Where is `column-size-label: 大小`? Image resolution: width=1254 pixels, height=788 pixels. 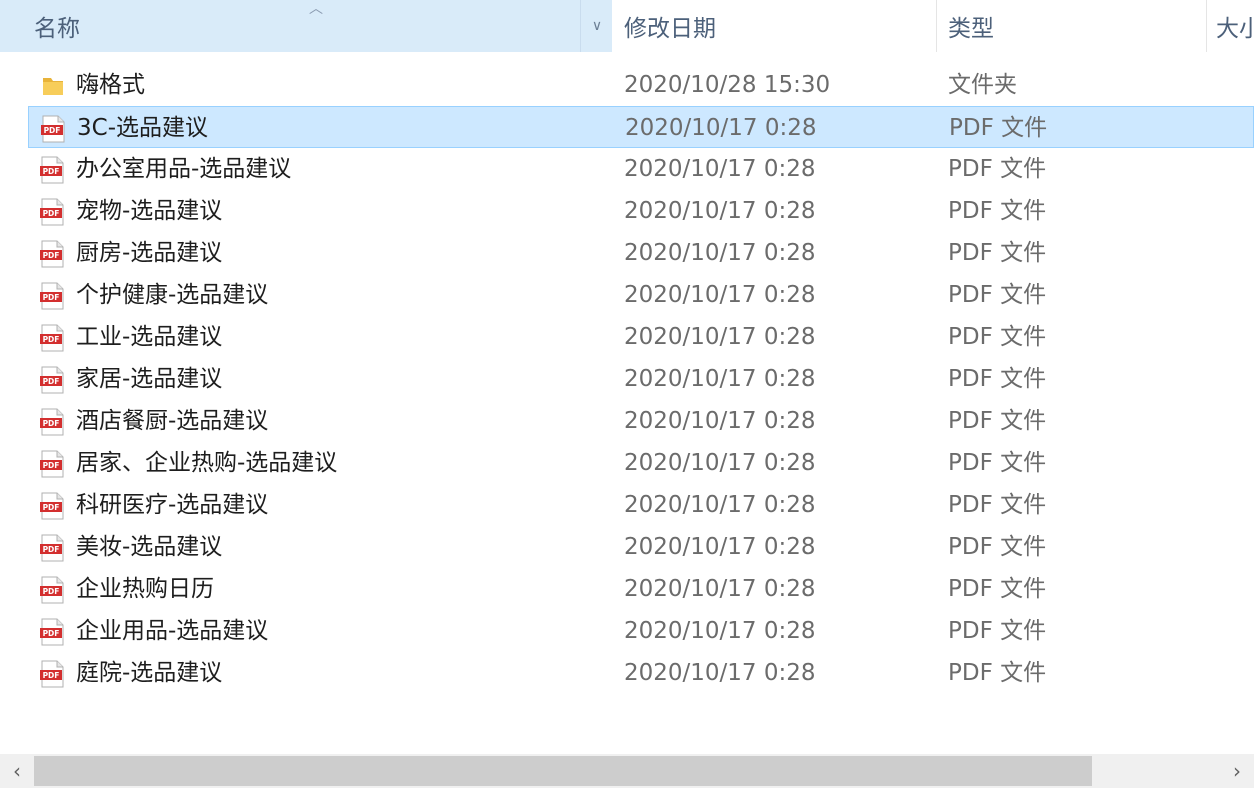 column-size-label: 大小 is located at coordinates (1235, 29).